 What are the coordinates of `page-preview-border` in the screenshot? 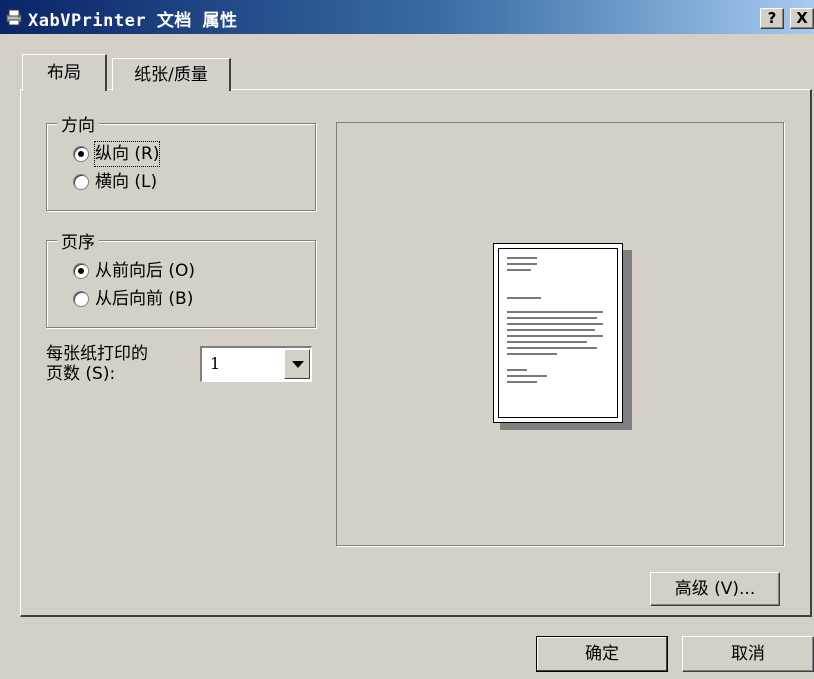 It's located at (558, 333).